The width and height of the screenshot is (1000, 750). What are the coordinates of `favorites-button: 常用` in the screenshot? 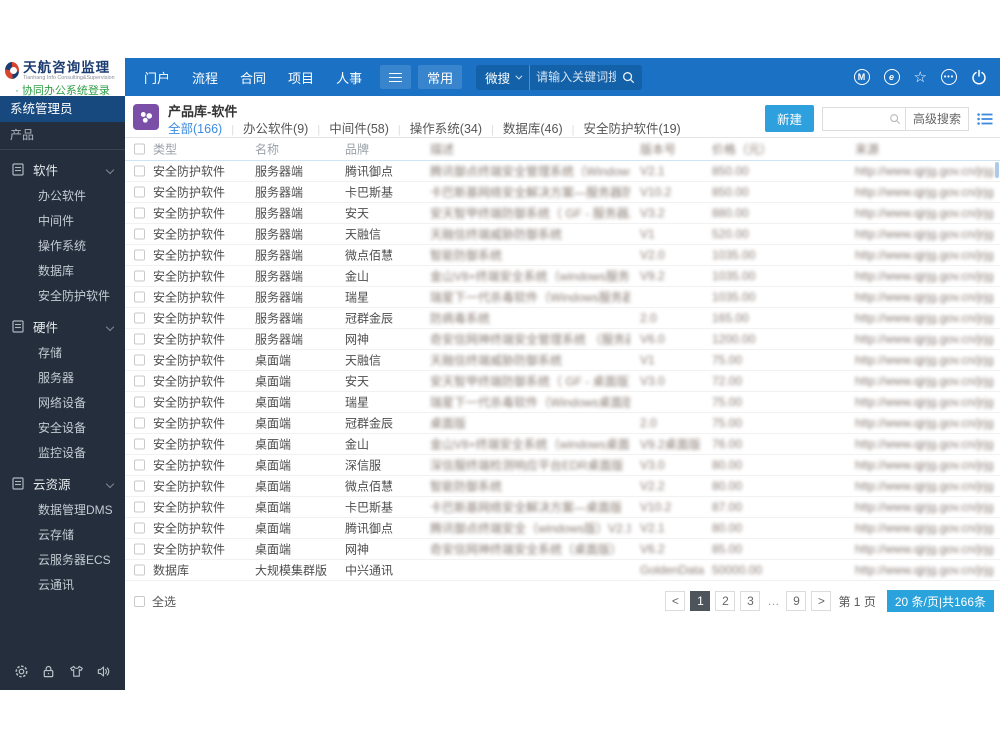 It's located at (440, 77).